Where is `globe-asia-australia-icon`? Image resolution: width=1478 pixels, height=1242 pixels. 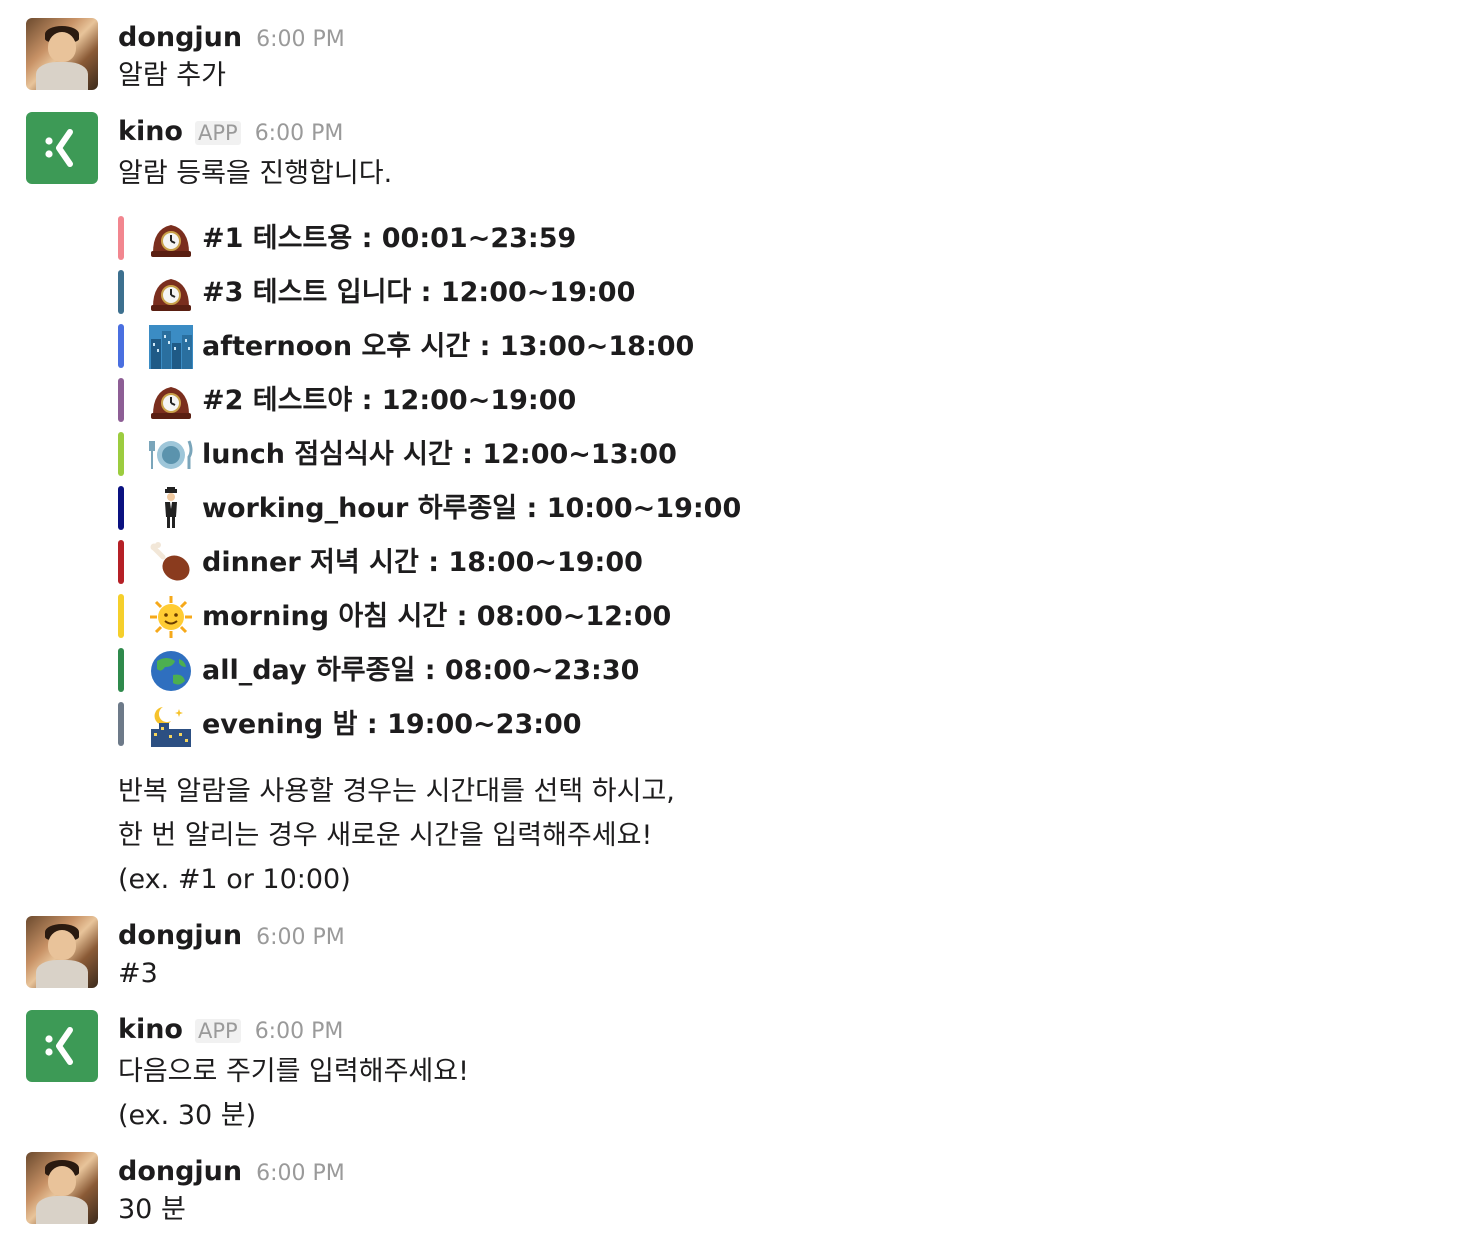 globe-asia-australia-icon is located at coordinates (171, 671).